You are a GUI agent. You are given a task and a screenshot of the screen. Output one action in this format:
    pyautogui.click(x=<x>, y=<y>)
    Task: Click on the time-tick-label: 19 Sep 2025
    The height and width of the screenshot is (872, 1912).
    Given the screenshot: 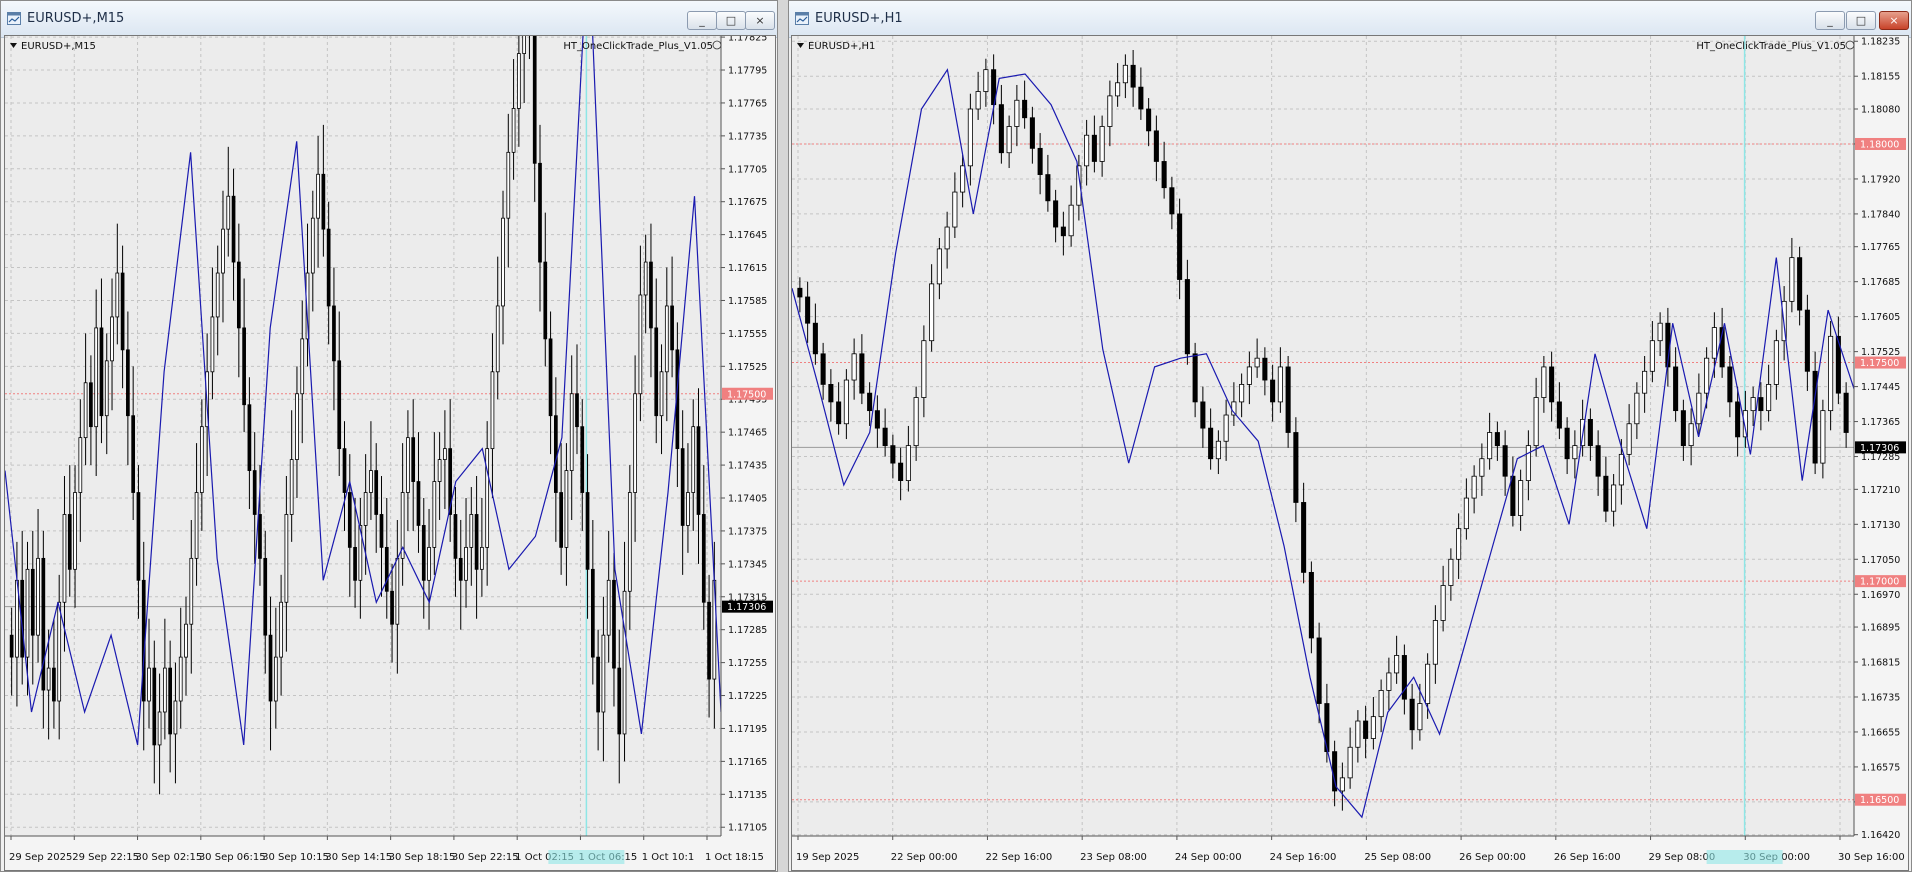 What is the action you would take?
    pyautogui.click(x=827, y=857)
    